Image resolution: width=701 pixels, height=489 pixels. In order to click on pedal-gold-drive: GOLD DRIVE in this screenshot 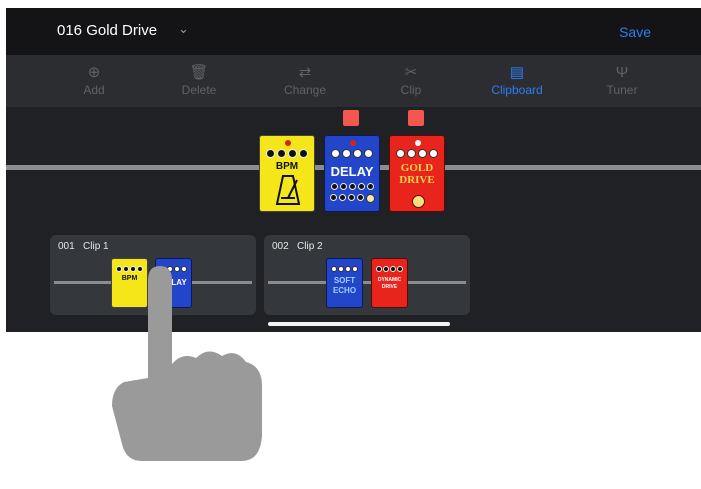, I will do `click(417, 173)`.